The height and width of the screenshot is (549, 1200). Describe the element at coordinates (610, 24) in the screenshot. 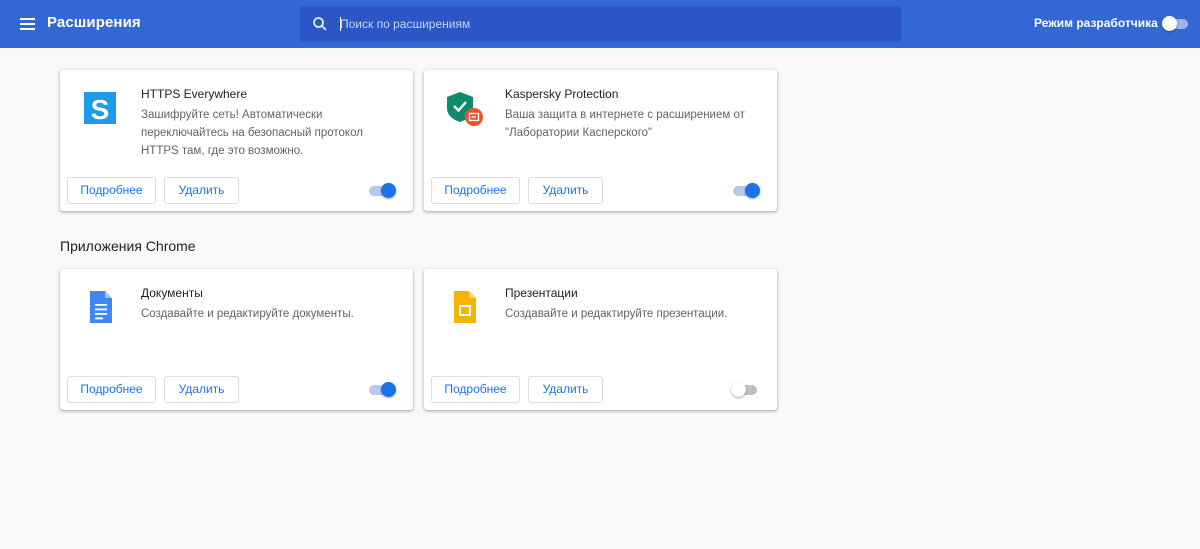

I see `search-input` at that location.